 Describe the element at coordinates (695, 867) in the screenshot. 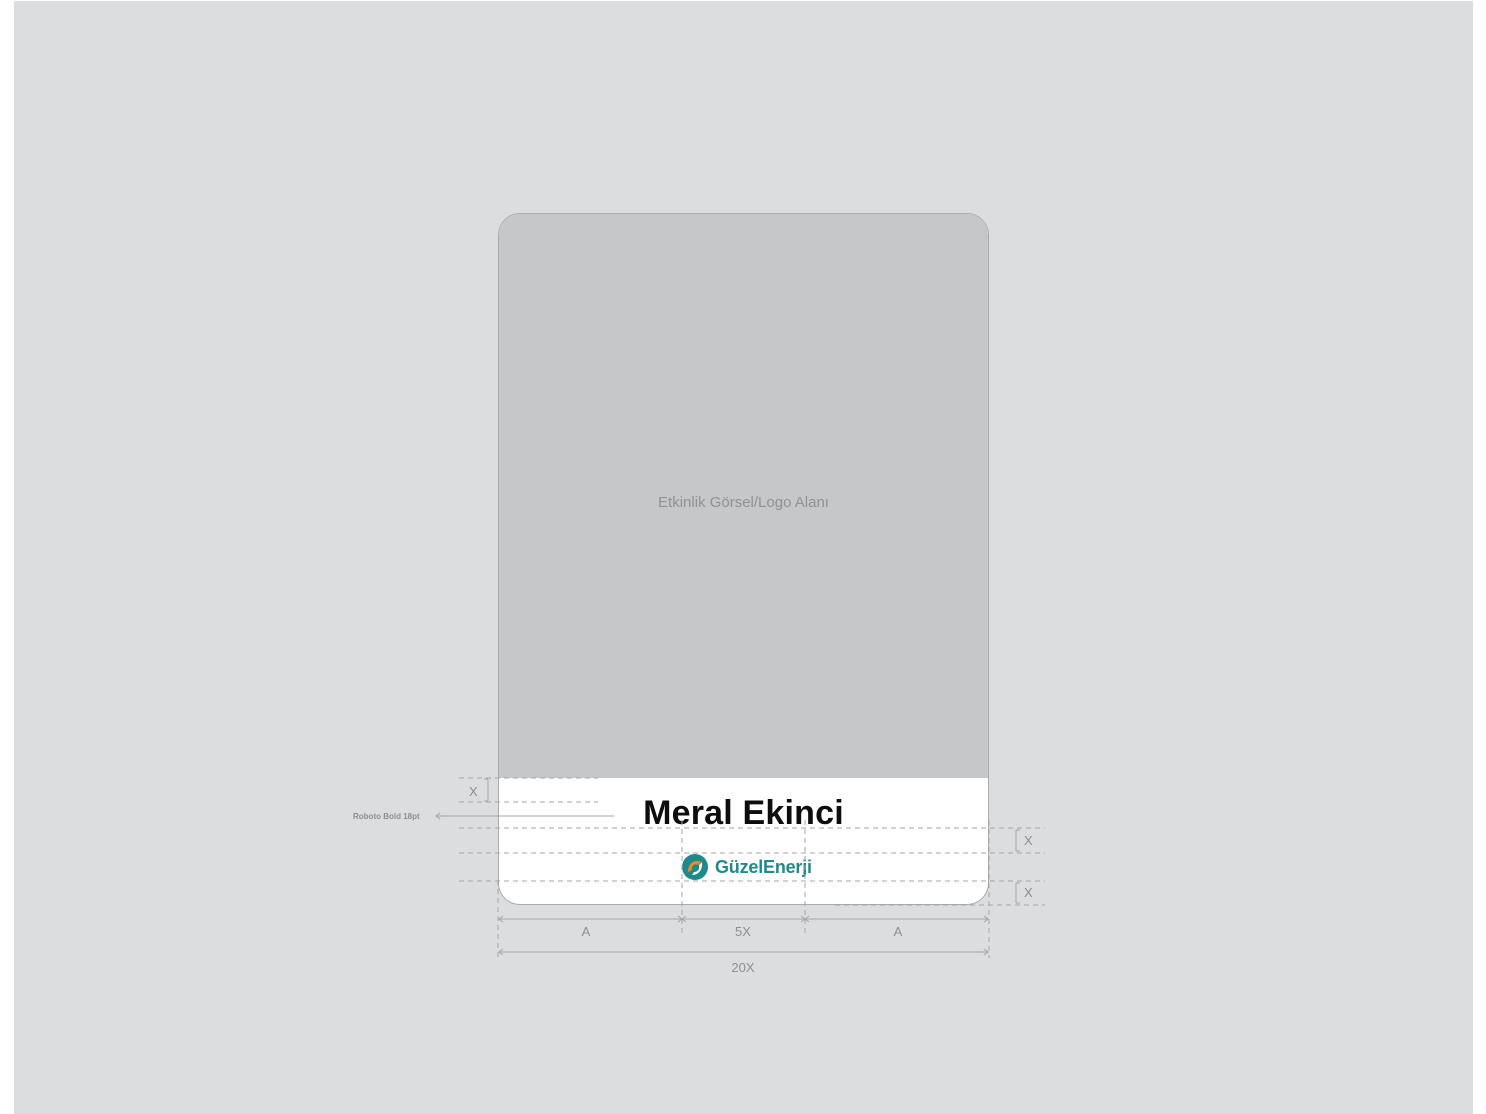

I see `guzelenerji-logo-icon` at that location.